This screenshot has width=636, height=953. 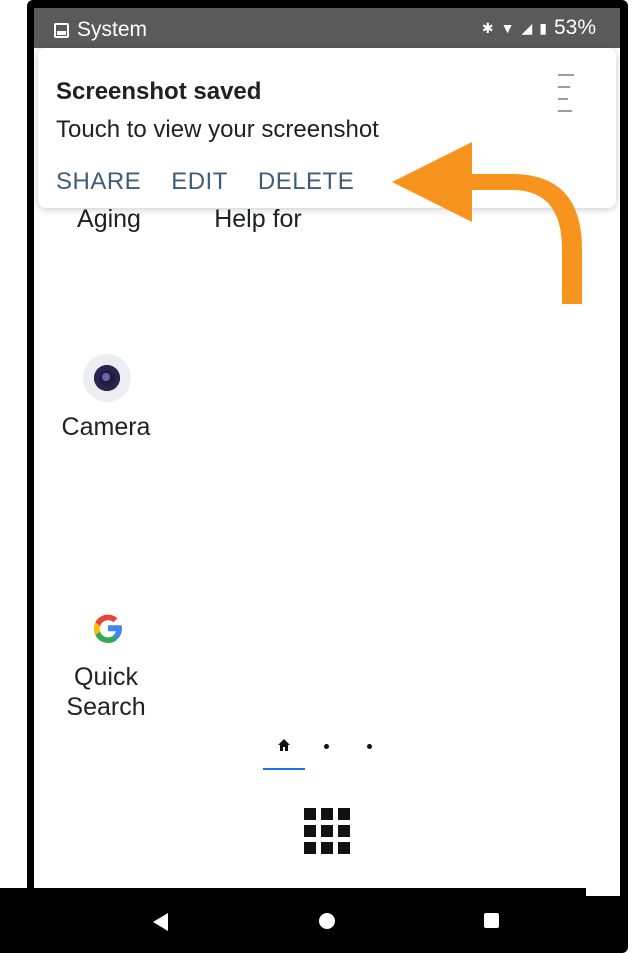 I want to click on status-left: System, so click(x=100, y=30).